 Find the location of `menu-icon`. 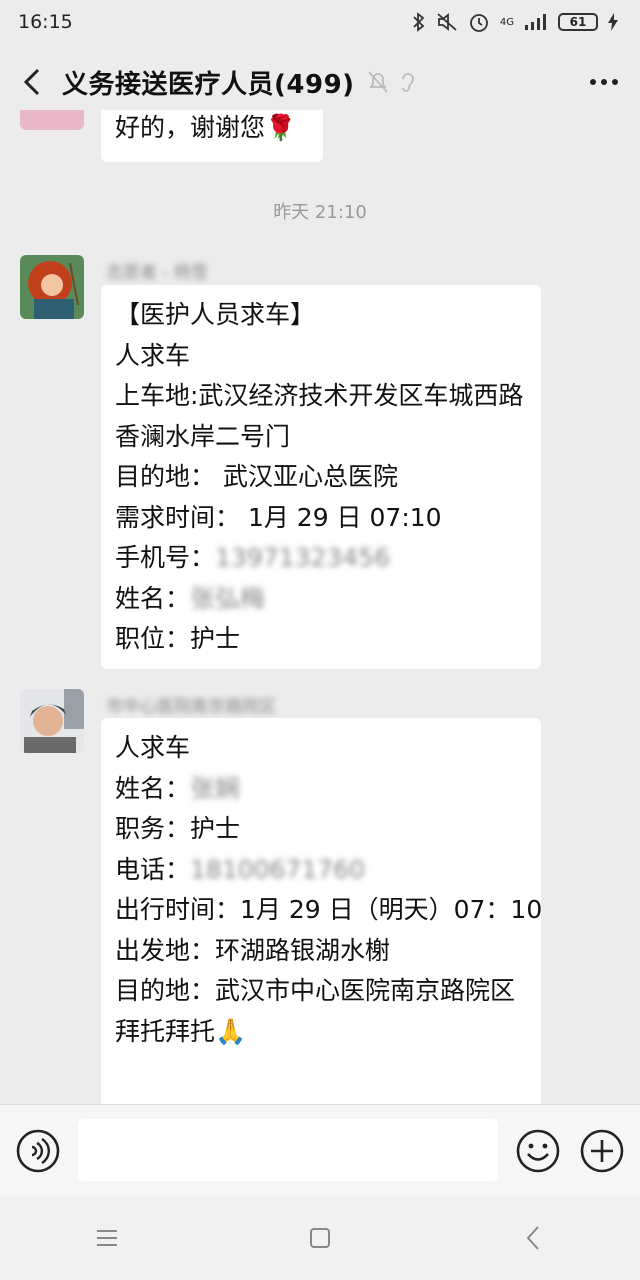

menu-icon is located at coordinates (107, 1238).